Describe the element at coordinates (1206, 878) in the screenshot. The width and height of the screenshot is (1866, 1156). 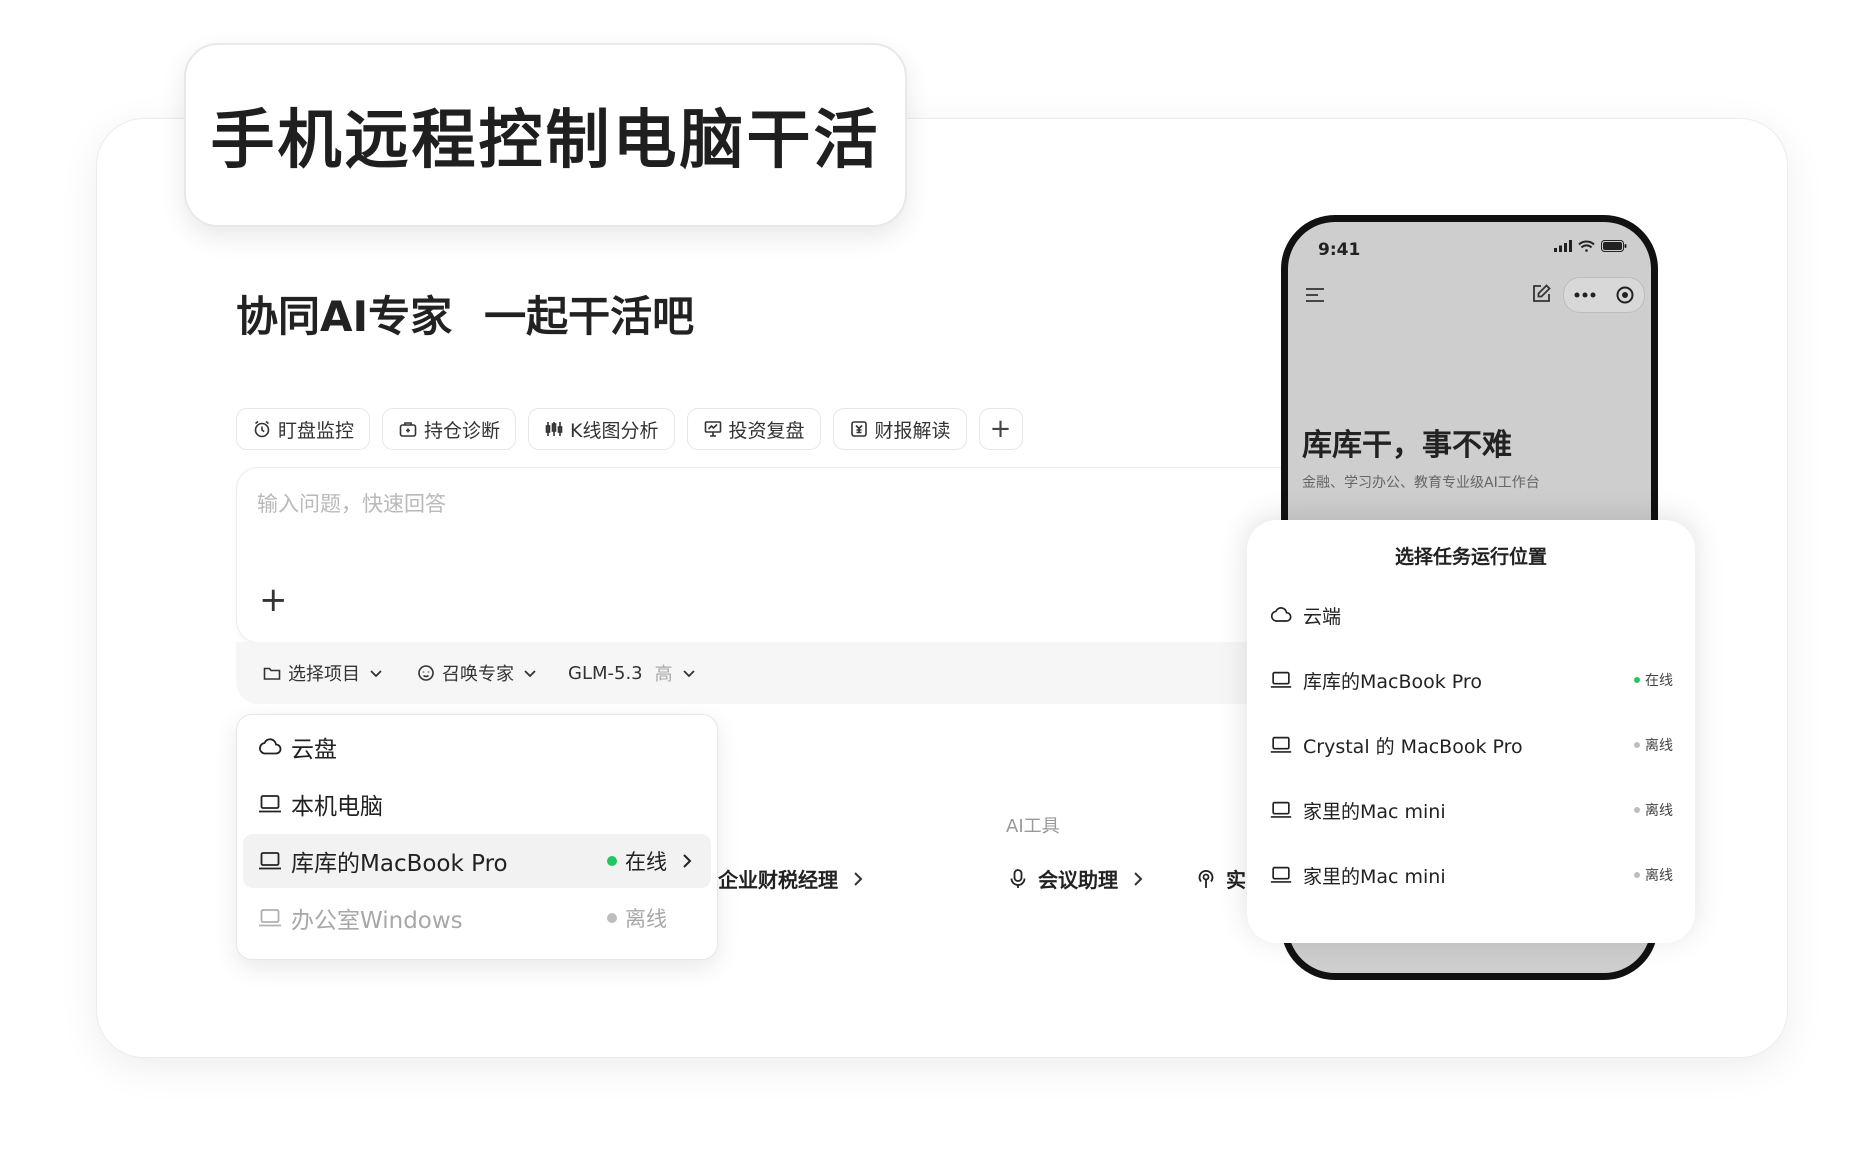
I see `broadcast-icon` at that location.